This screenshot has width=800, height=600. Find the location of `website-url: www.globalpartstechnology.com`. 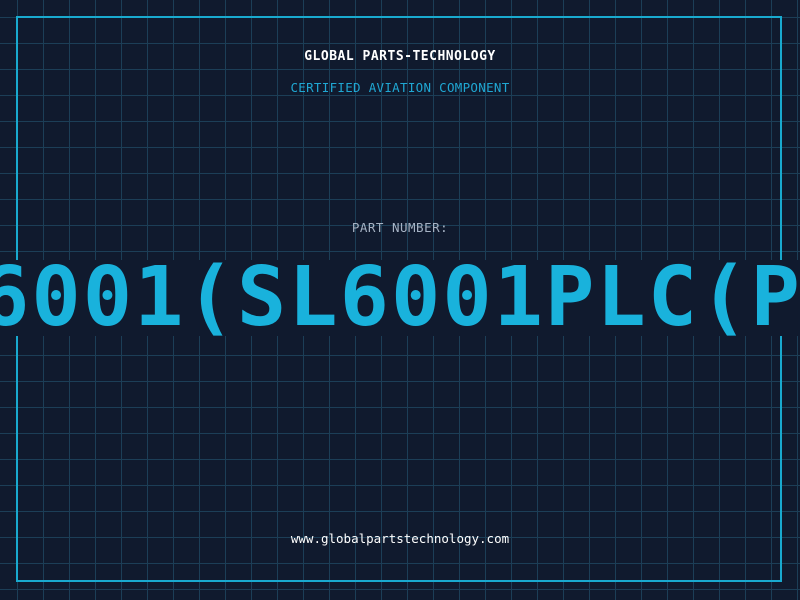

website-url: www.globalpartstechnology.com is located at coordinates (400, 538).